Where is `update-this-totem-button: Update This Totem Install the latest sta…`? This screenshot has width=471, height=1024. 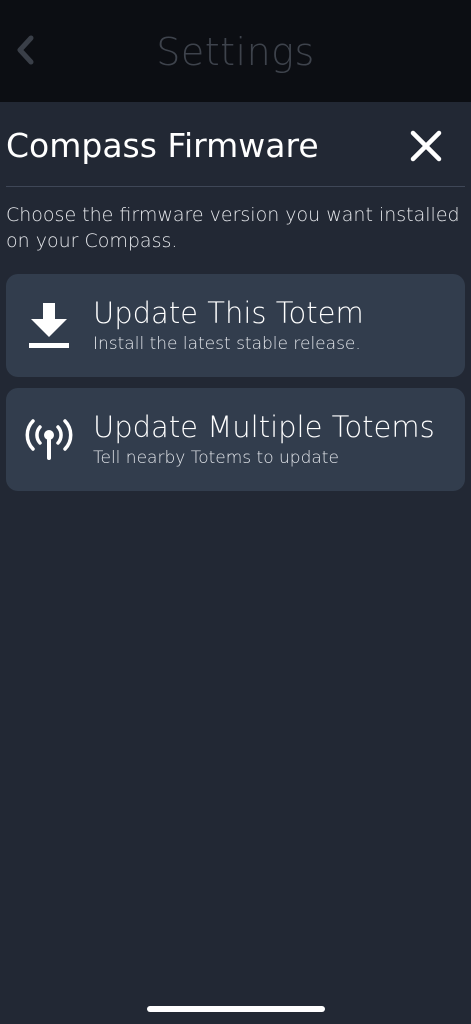
update-this-totem-button: Update This Totem Install the latest sta… is located at coordinates (235, 325).